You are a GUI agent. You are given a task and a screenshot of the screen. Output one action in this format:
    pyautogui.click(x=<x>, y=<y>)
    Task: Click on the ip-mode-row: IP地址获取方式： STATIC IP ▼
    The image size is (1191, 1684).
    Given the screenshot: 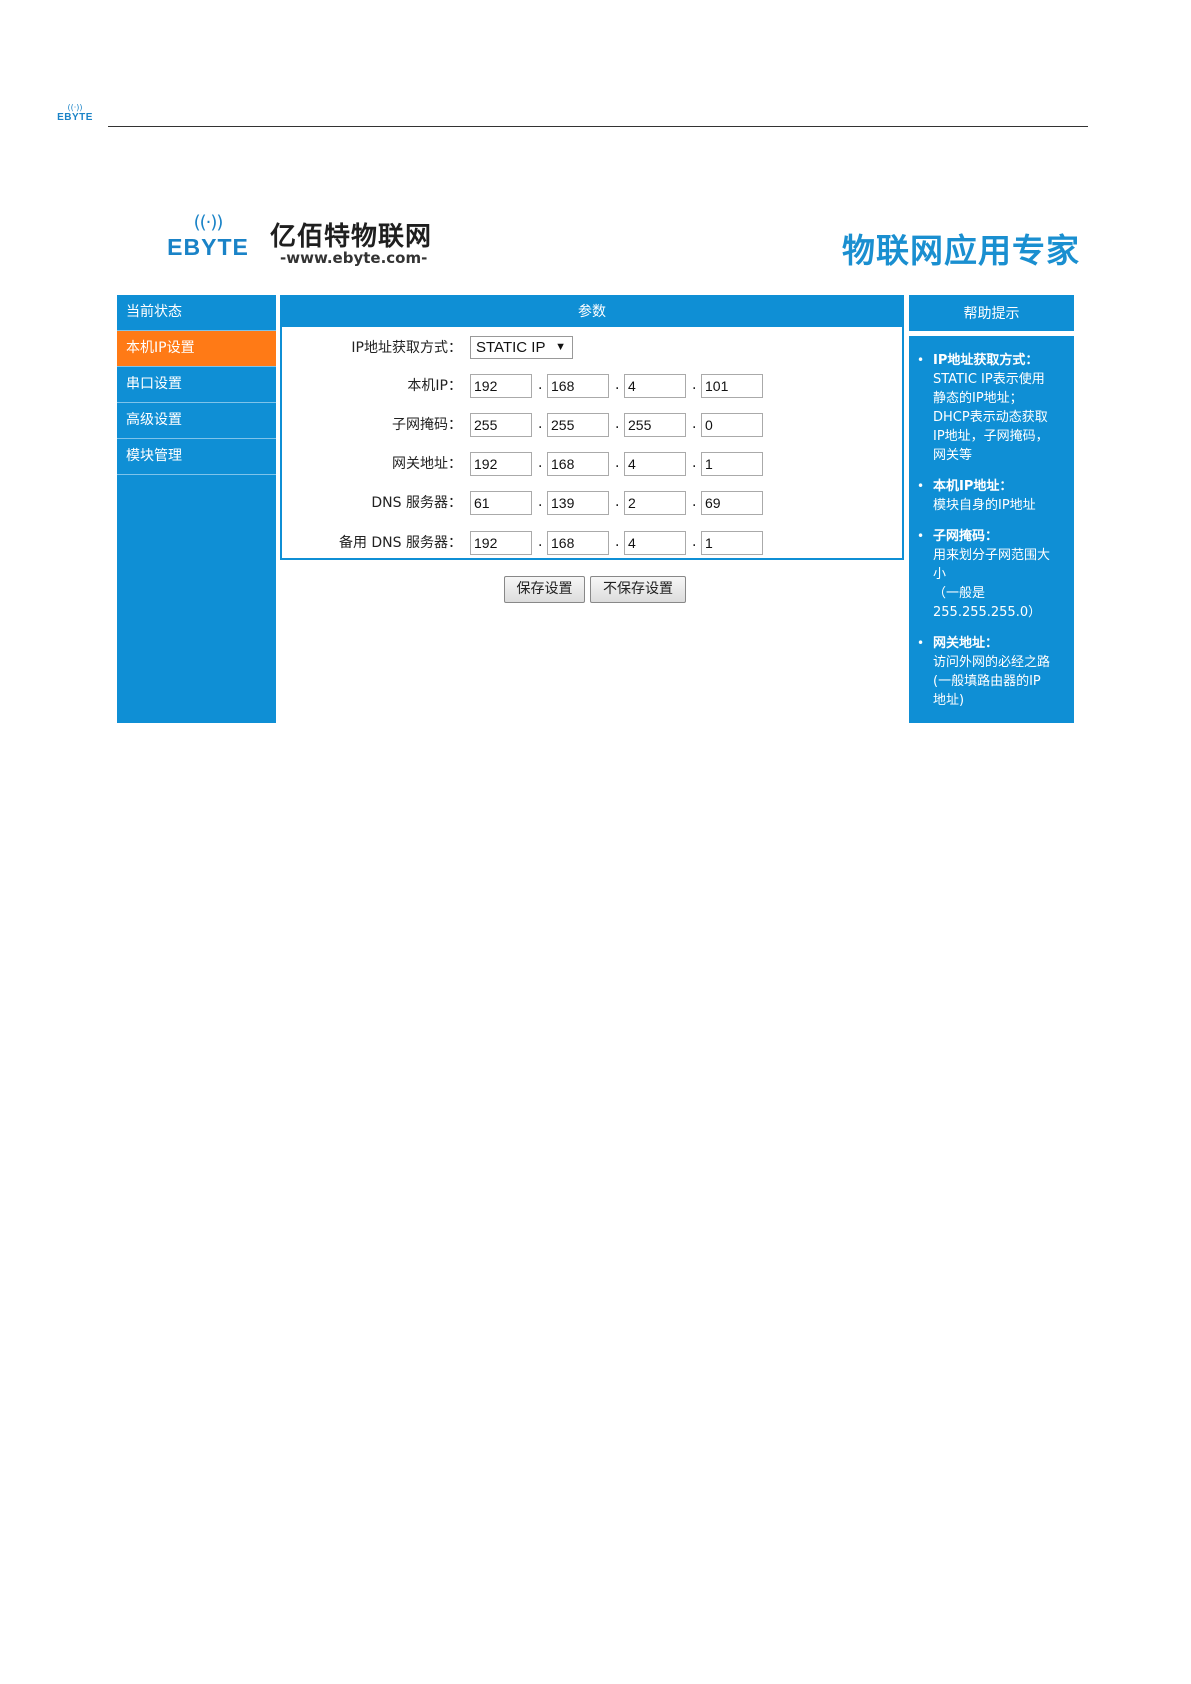 What is the action you would take?
    pyautogui.click(x=592, y=348)
    